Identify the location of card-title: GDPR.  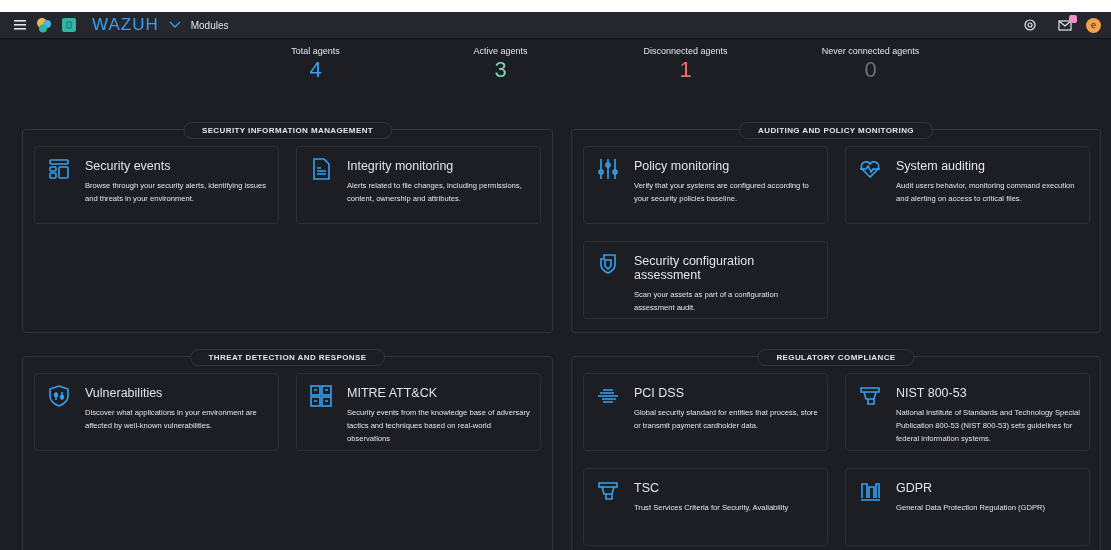
(915, 488).